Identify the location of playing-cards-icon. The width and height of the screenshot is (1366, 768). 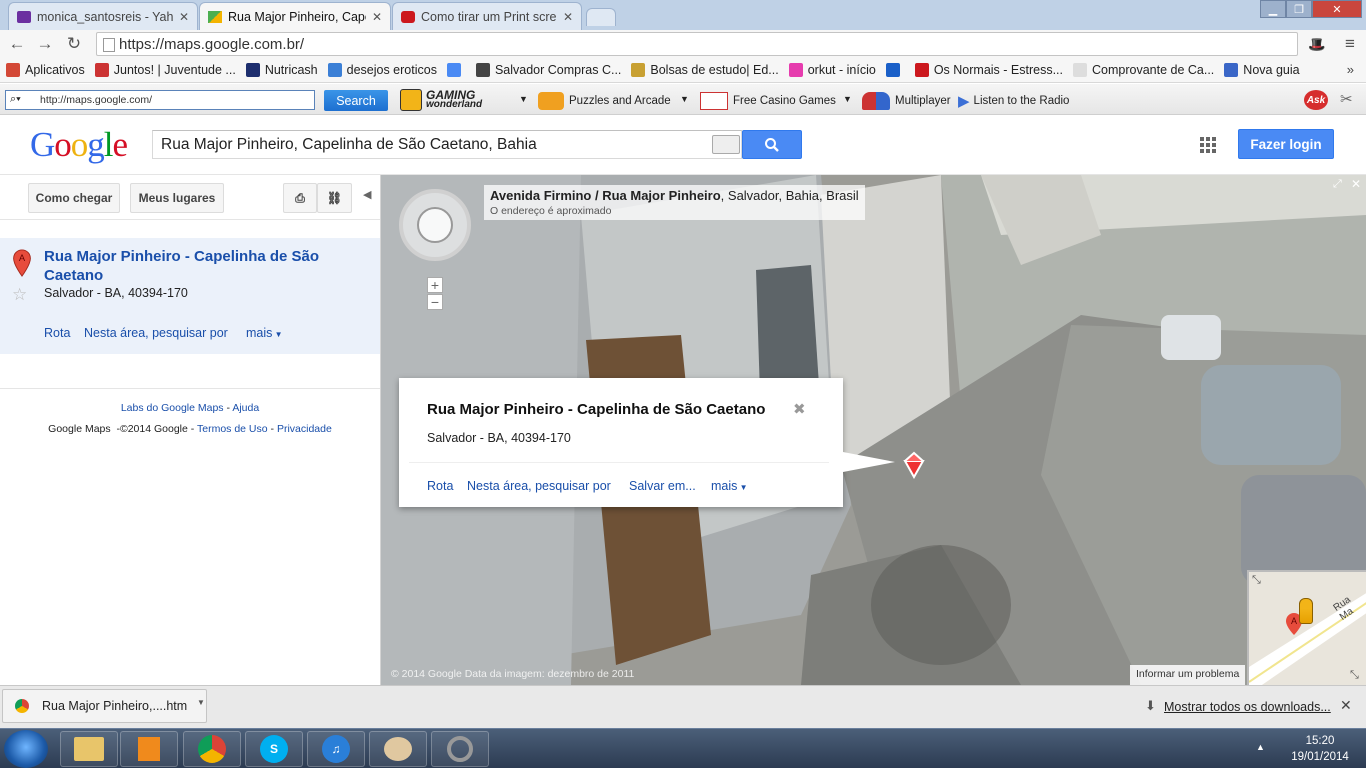
(714, 101).